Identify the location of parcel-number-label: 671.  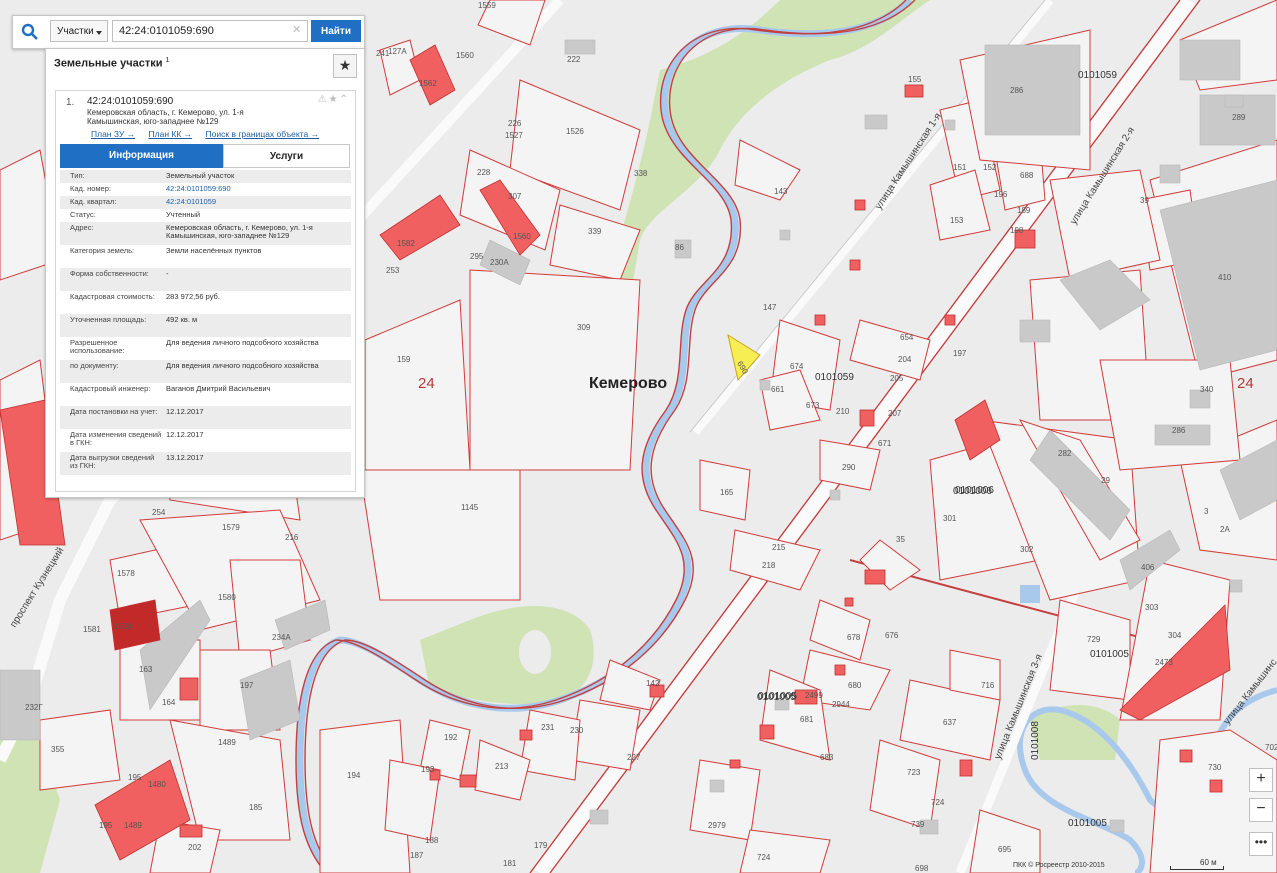
(885, 443).